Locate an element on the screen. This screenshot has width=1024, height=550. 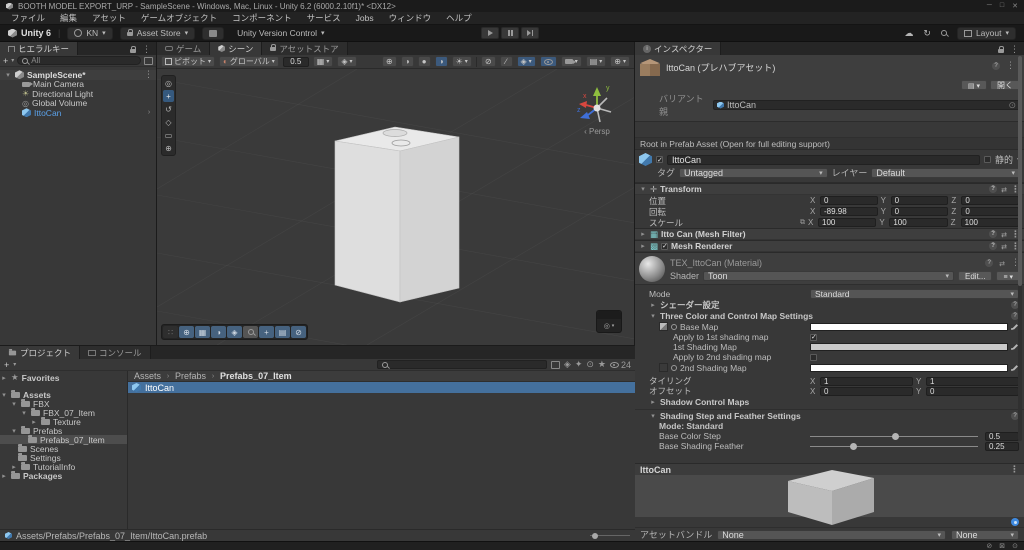
second-shading-color-swatch is located at coordinates (909, 367).